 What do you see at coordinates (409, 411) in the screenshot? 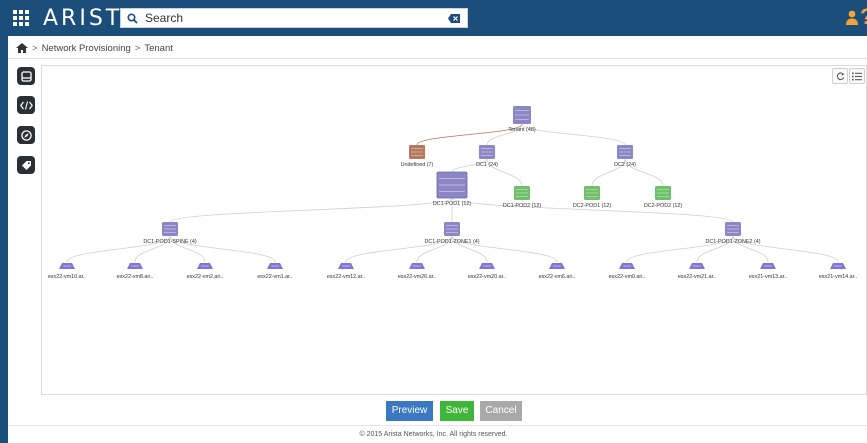
I see `preview-button: Preview` at bounding box center [409, 411].